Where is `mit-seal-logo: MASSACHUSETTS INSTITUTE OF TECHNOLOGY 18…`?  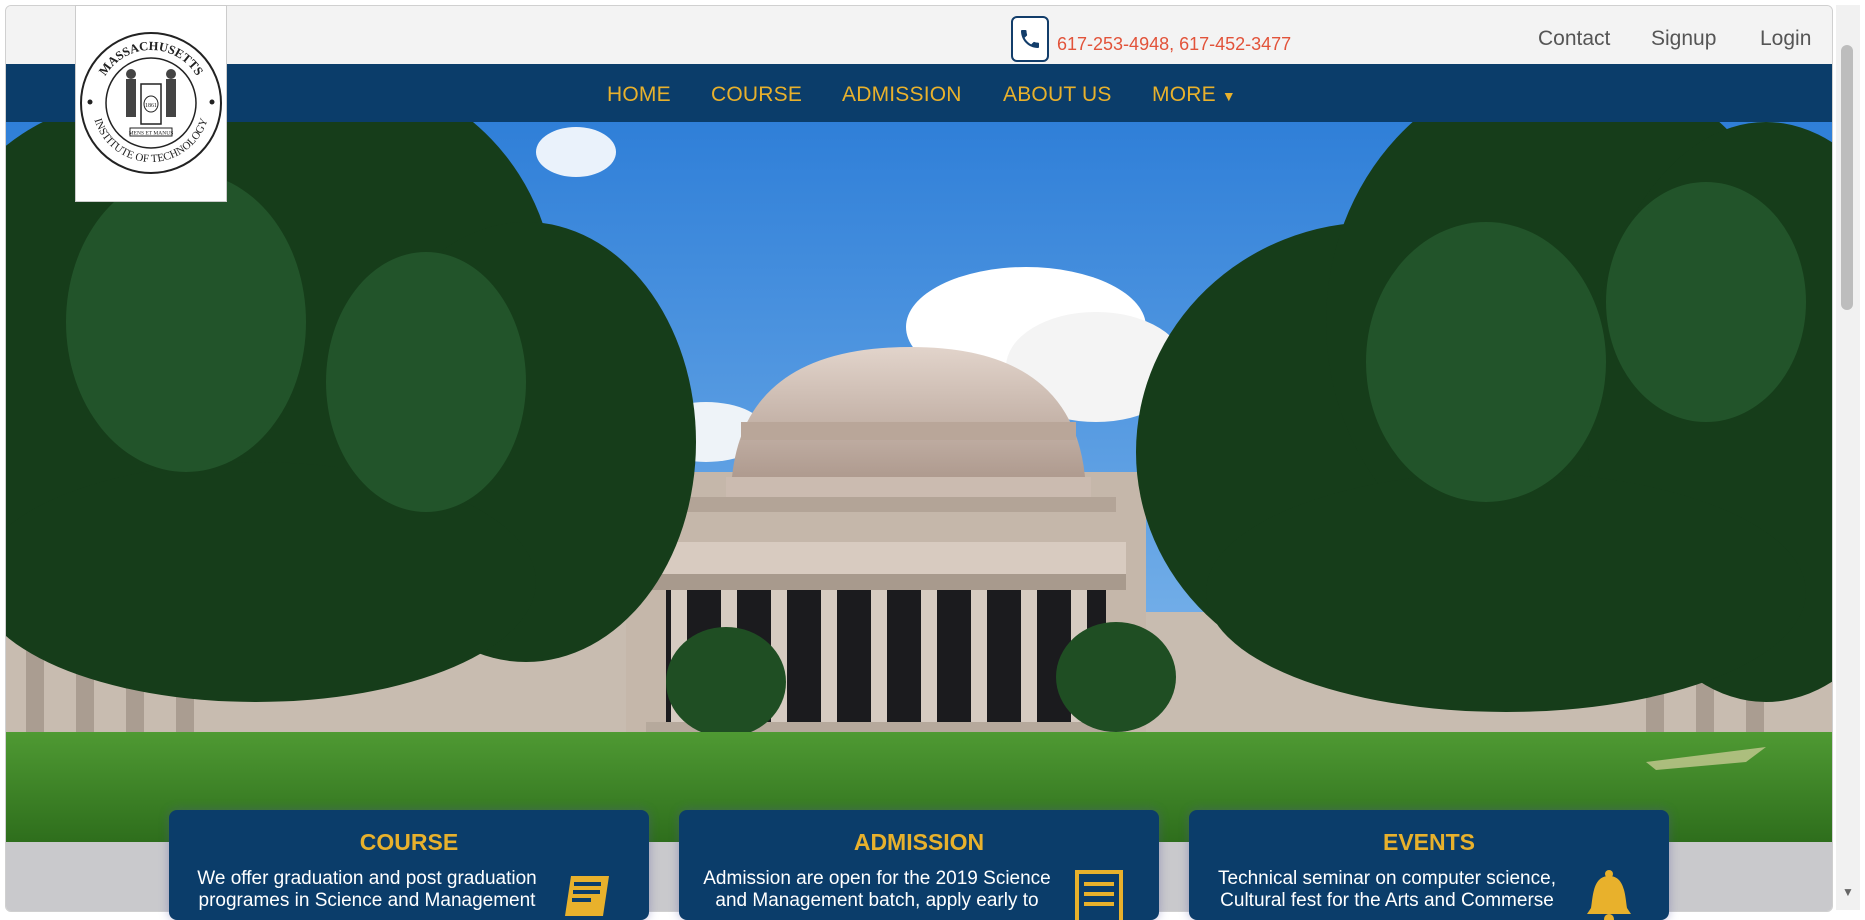
mit-seal-logo: MASSACHUSETTS INSTITUTE OF TECHNOLOGY 18… is located at coordinates (151, 103).